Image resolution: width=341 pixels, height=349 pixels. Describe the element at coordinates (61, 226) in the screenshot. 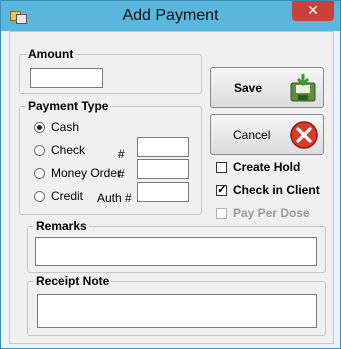

I see `remarks-label: Remarks` at that location.